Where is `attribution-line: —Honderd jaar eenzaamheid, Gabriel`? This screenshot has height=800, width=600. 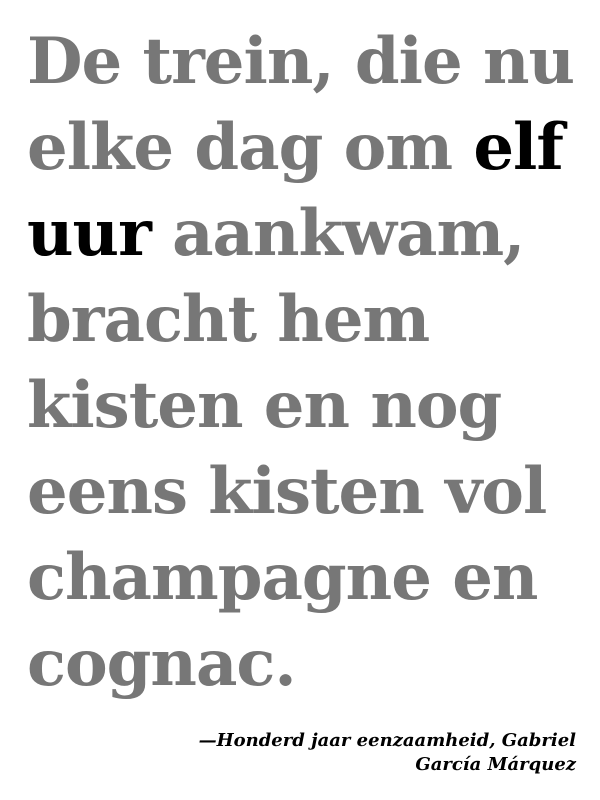 attribution-line: —Honderd jaar eenzaamheid, Gabriel is located at coordinates (387, 740).